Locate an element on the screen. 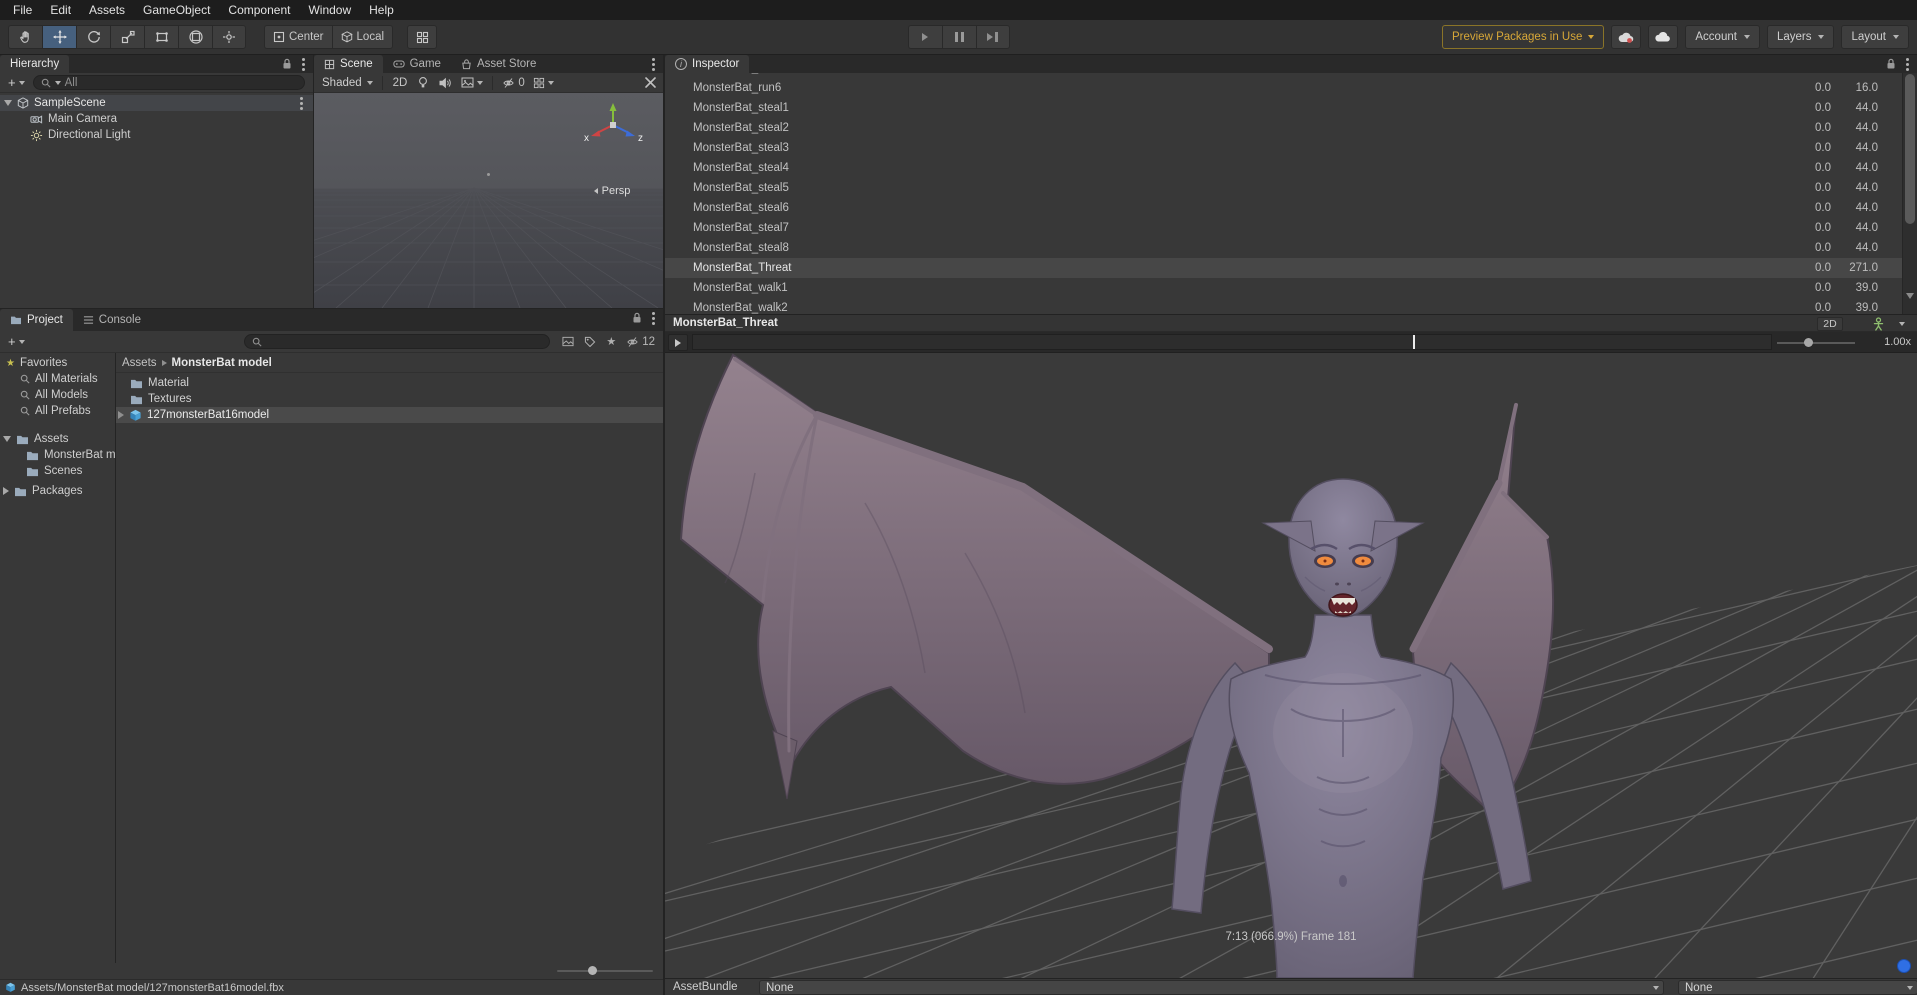 This screenshot has height=995, width=1917. tab-console: Console is located at coordinates (112, 320).